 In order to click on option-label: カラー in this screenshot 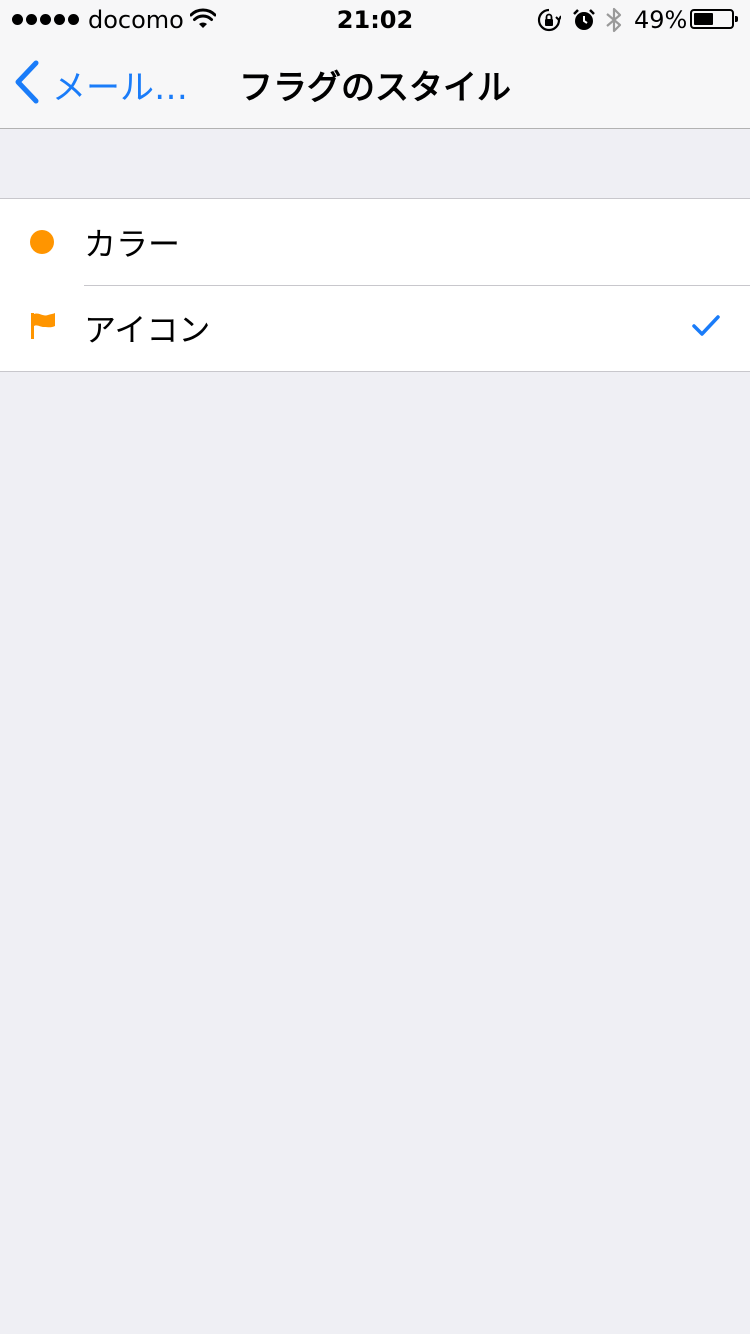, I will do `click(132, 244)`.